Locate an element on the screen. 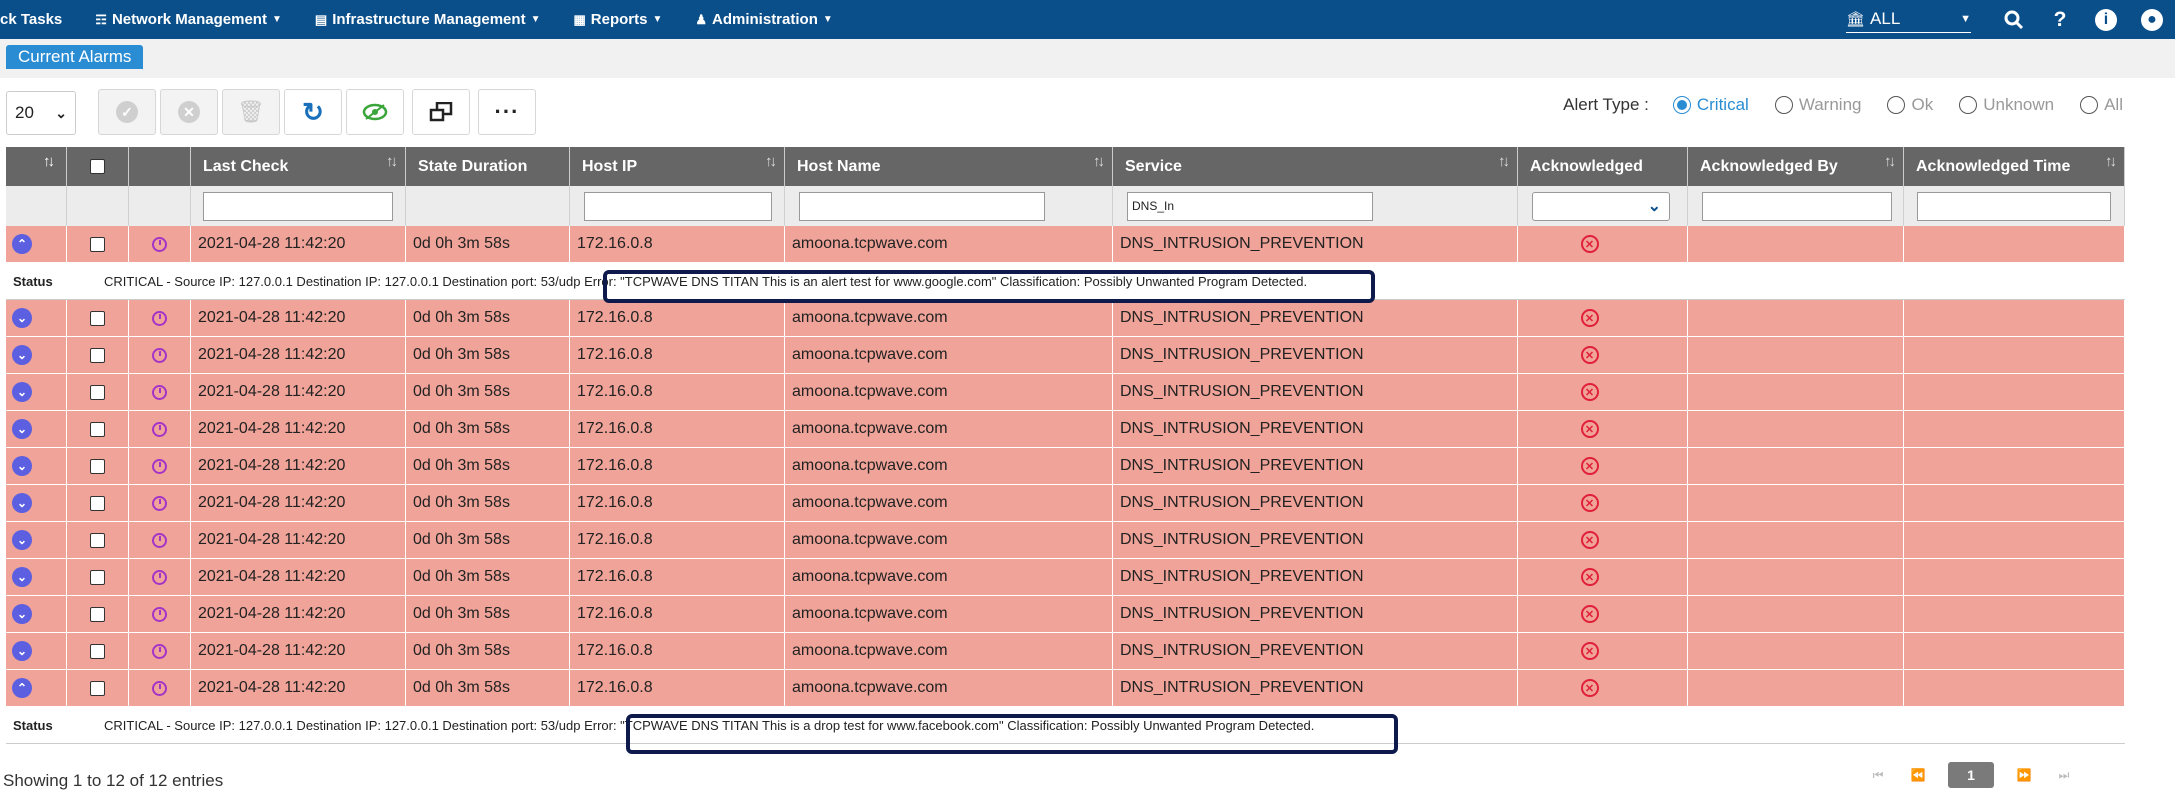  filter-service-input: DNS_In is located at coordinates (1250, 206).